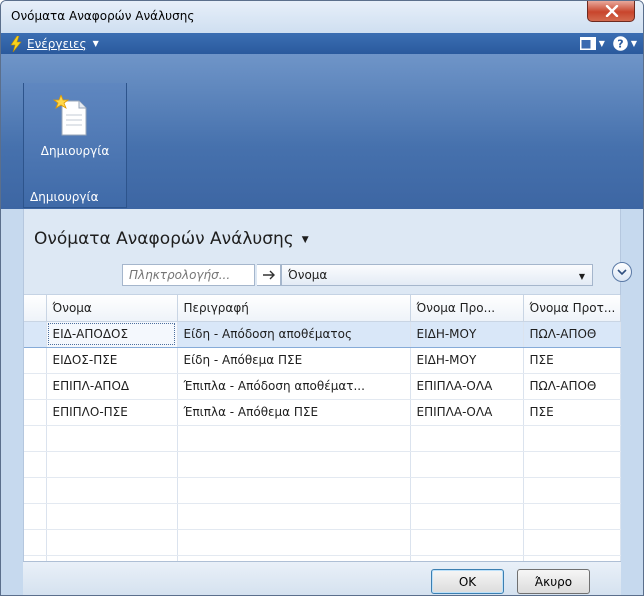 This screenshot has height=596, width=644. Describe the element at coordinates (35, 308) in the screenshot. I see `row-selector-header` at that location.